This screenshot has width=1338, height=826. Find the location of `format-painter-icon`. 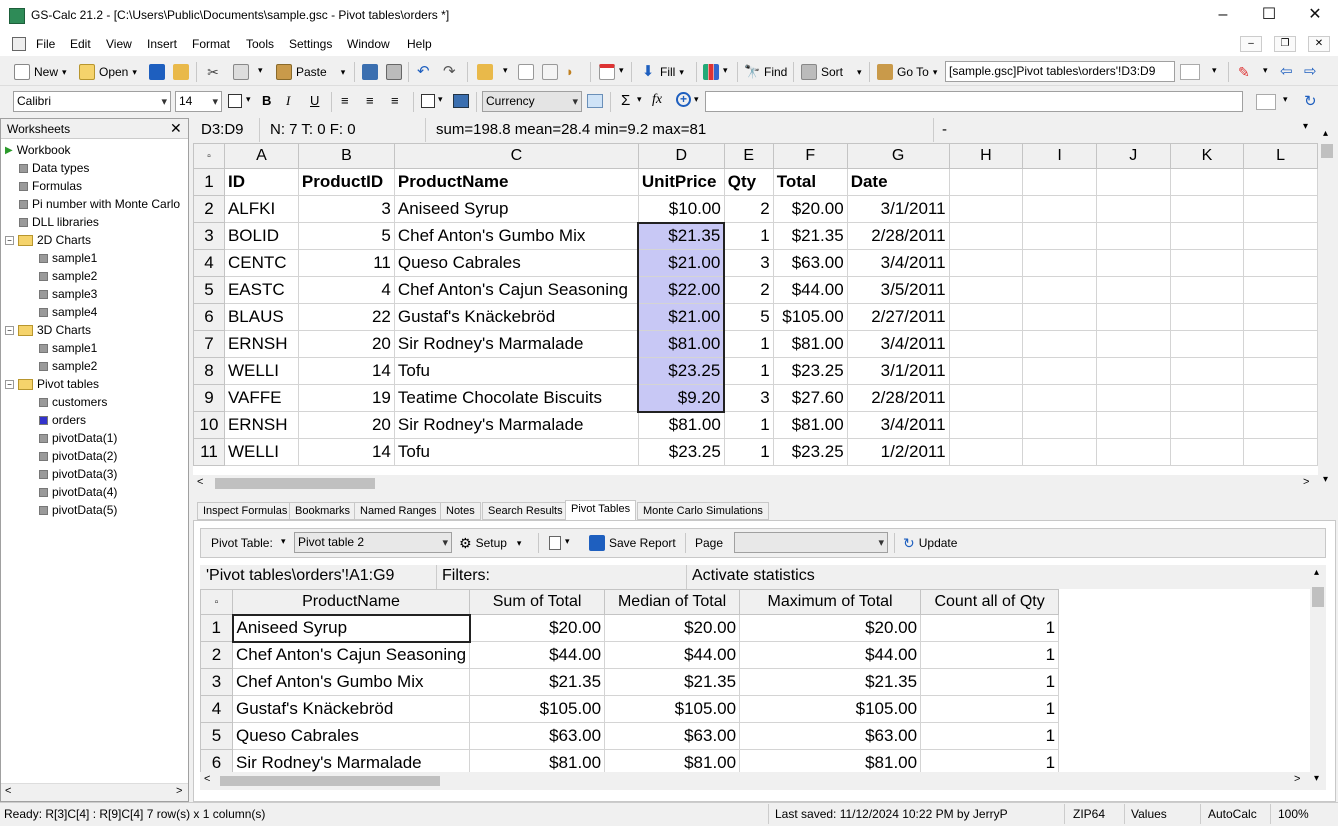

format-painter-icon is located at coordinates (485, 72).